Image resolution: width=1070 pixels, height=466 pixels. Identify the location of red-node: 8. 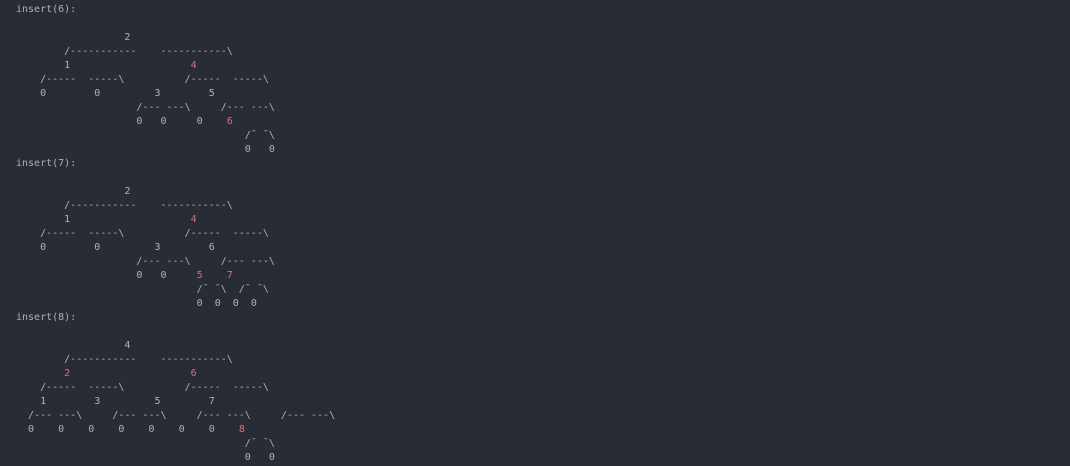
(241, 429).